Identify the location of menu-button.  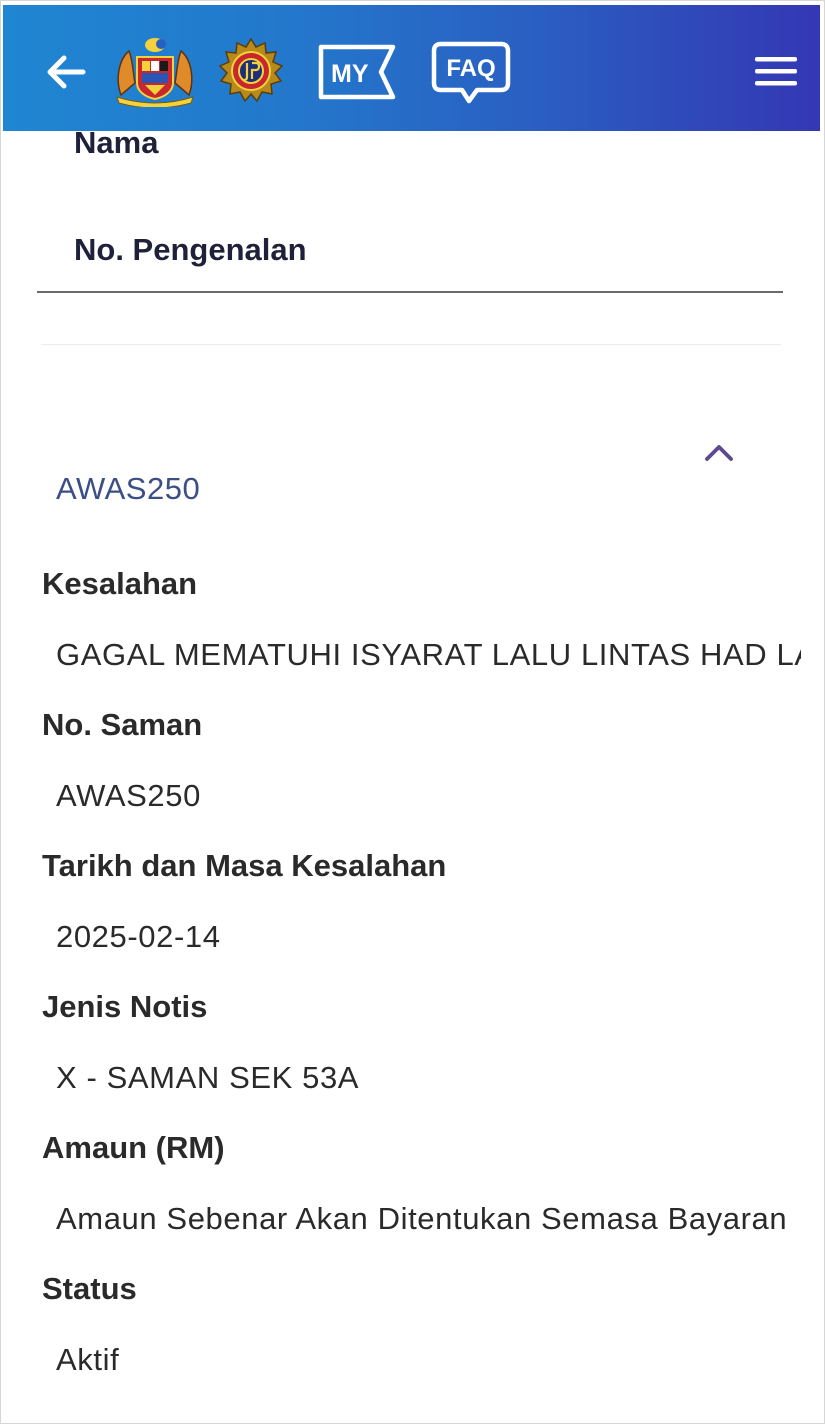
(777, 72).